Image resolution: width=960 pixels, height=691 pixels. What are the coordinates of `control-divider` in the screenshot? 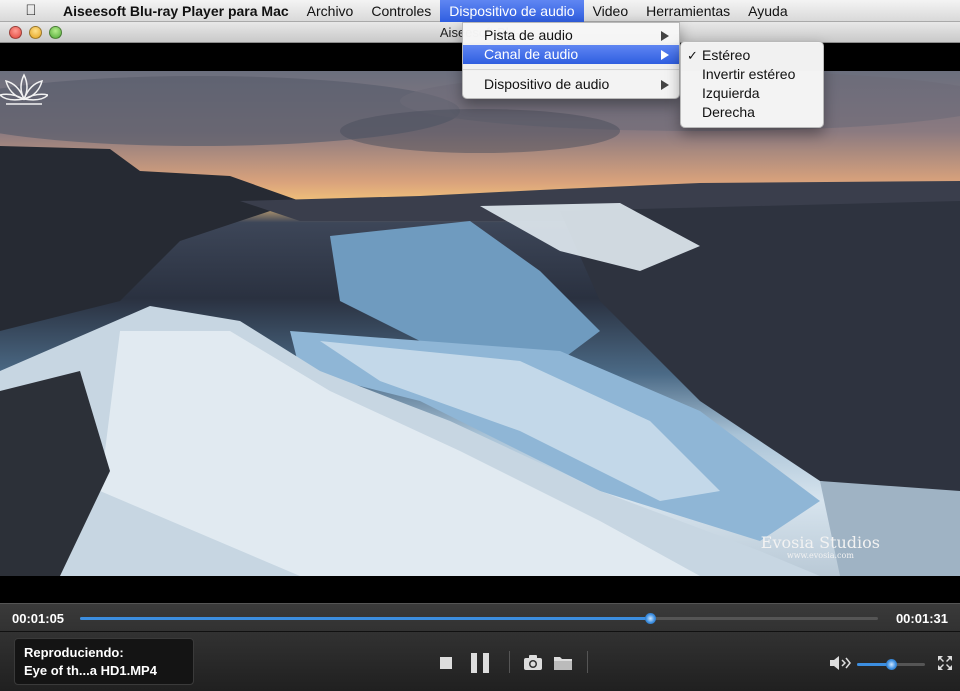 It's located at (480, 631).